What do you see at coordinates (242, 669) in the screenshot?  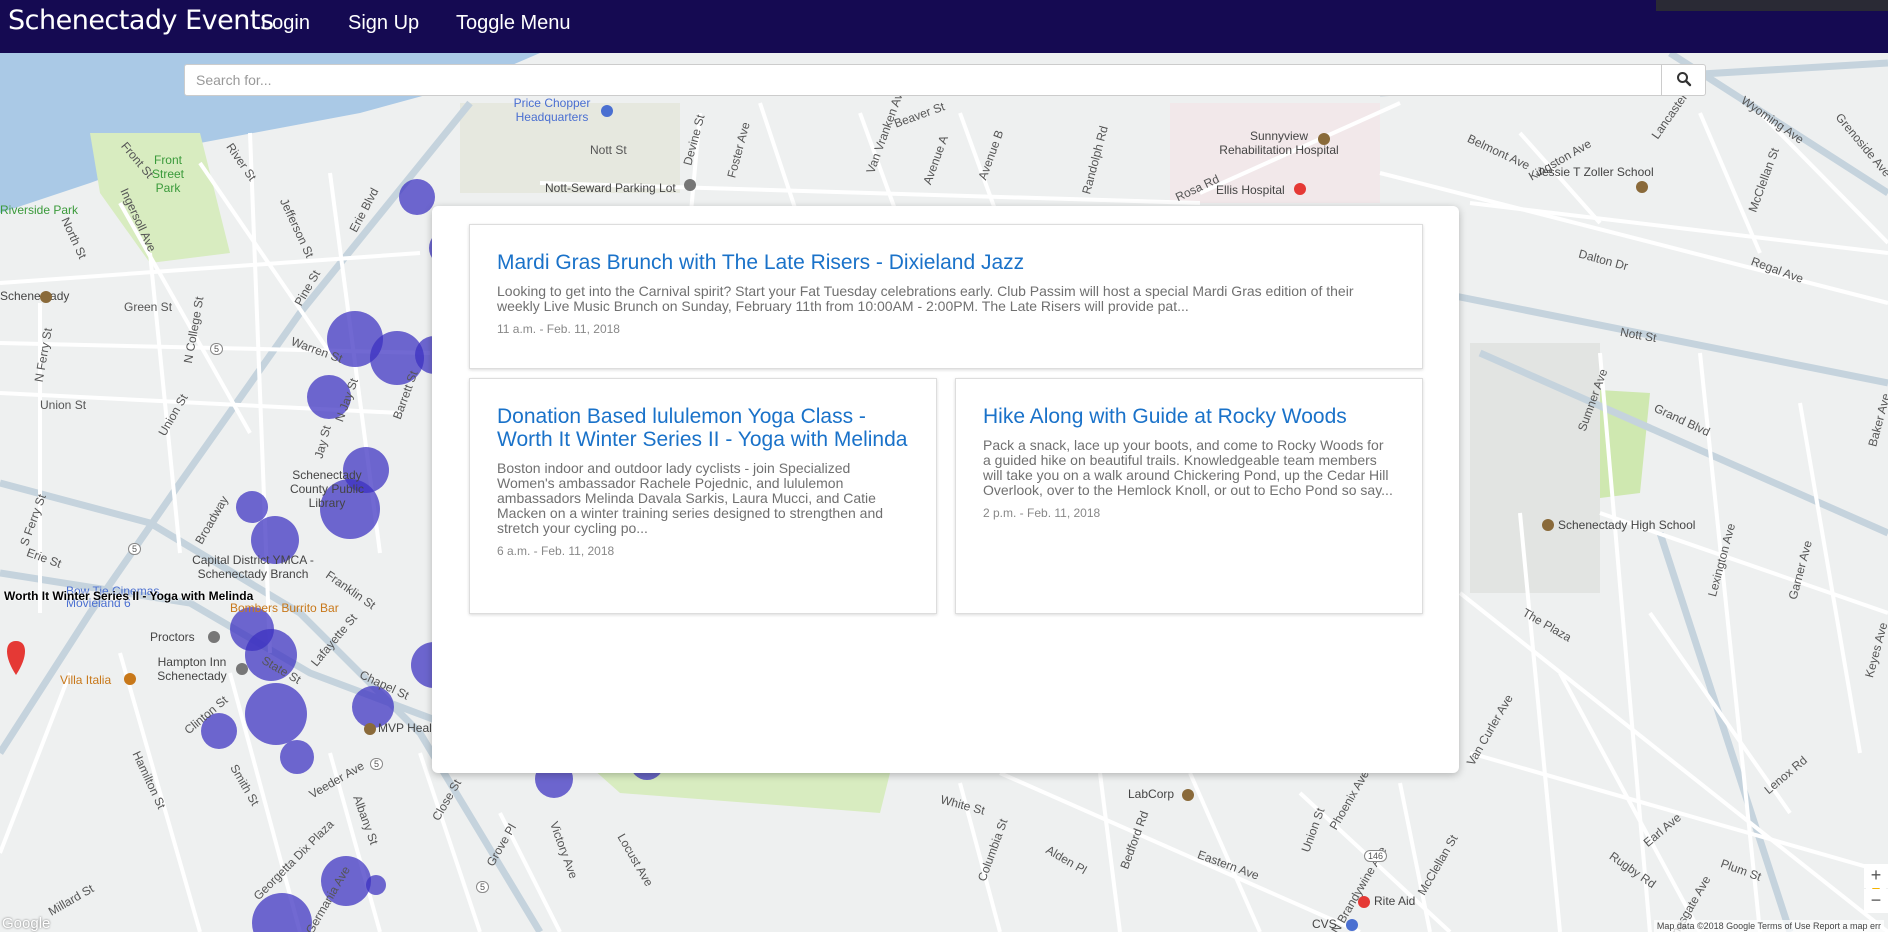 I see `hotel-icon` at bounding box center [242, 669].